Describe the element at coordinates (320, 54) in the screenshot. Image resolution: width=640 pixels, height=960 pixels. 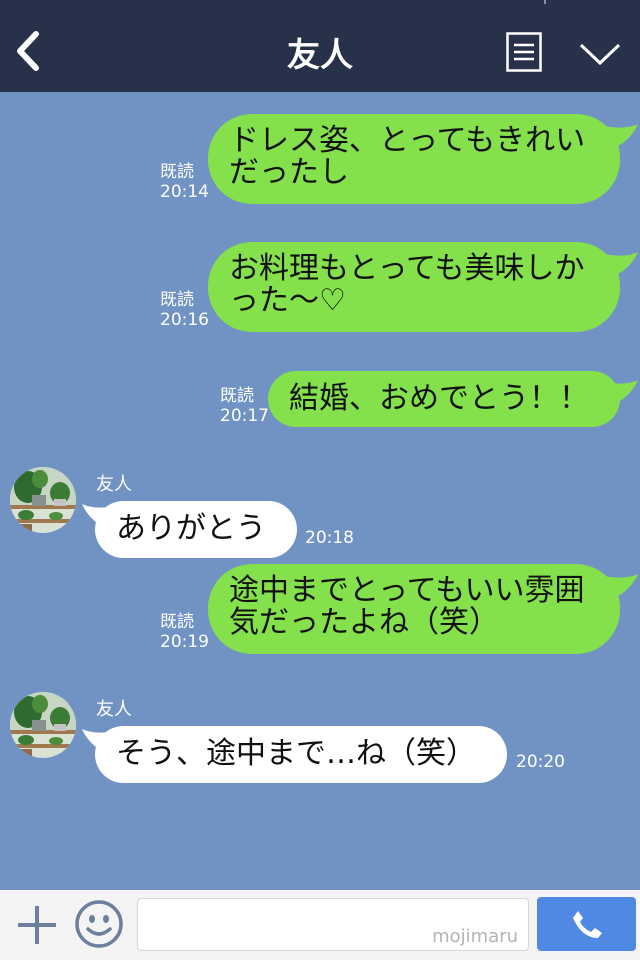
I see `chat-title: 友人` at that location.